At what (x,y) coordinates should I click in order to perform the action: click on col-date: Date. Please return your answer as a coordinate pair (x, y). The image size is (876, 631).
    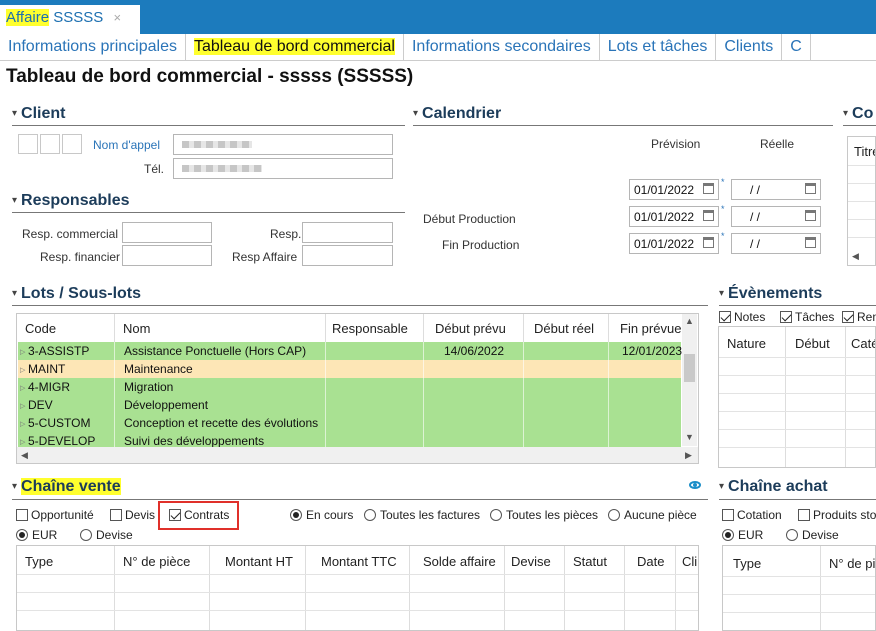
    Looking at the image, I should click on (650, 561).